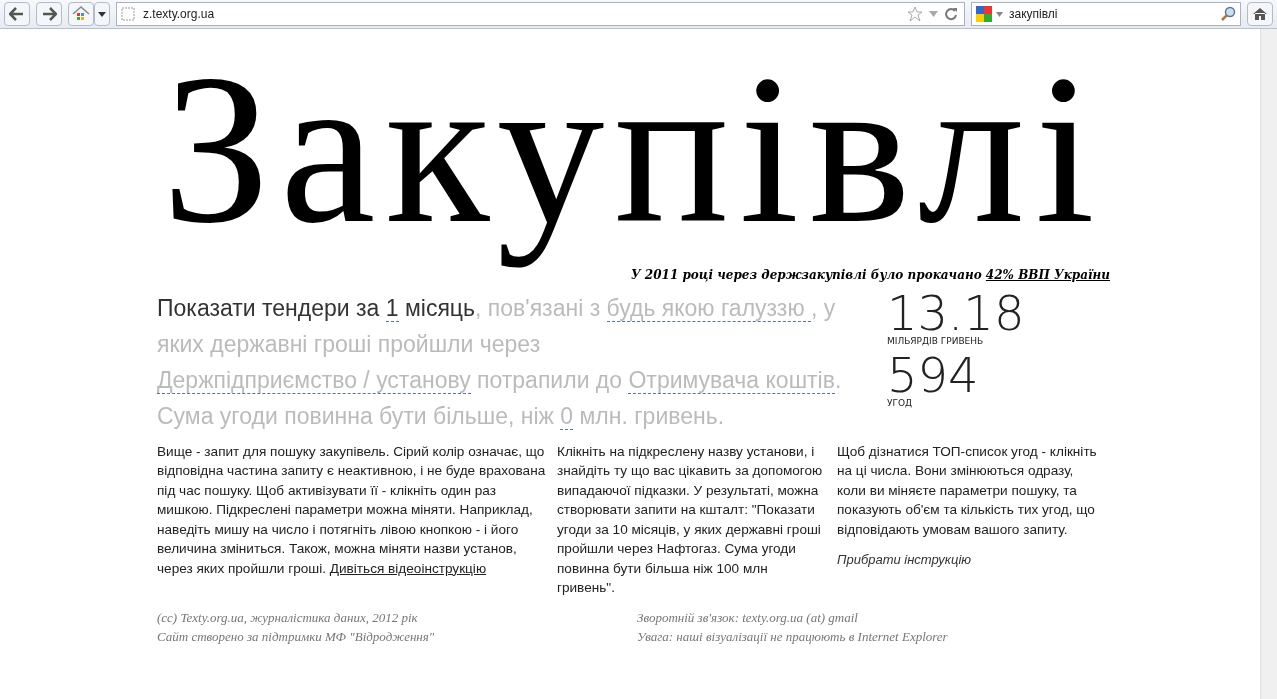  I want to click on footer-text: Зворотній зв'язок: texty.org.ua (at) gmail, so click(748, 617).